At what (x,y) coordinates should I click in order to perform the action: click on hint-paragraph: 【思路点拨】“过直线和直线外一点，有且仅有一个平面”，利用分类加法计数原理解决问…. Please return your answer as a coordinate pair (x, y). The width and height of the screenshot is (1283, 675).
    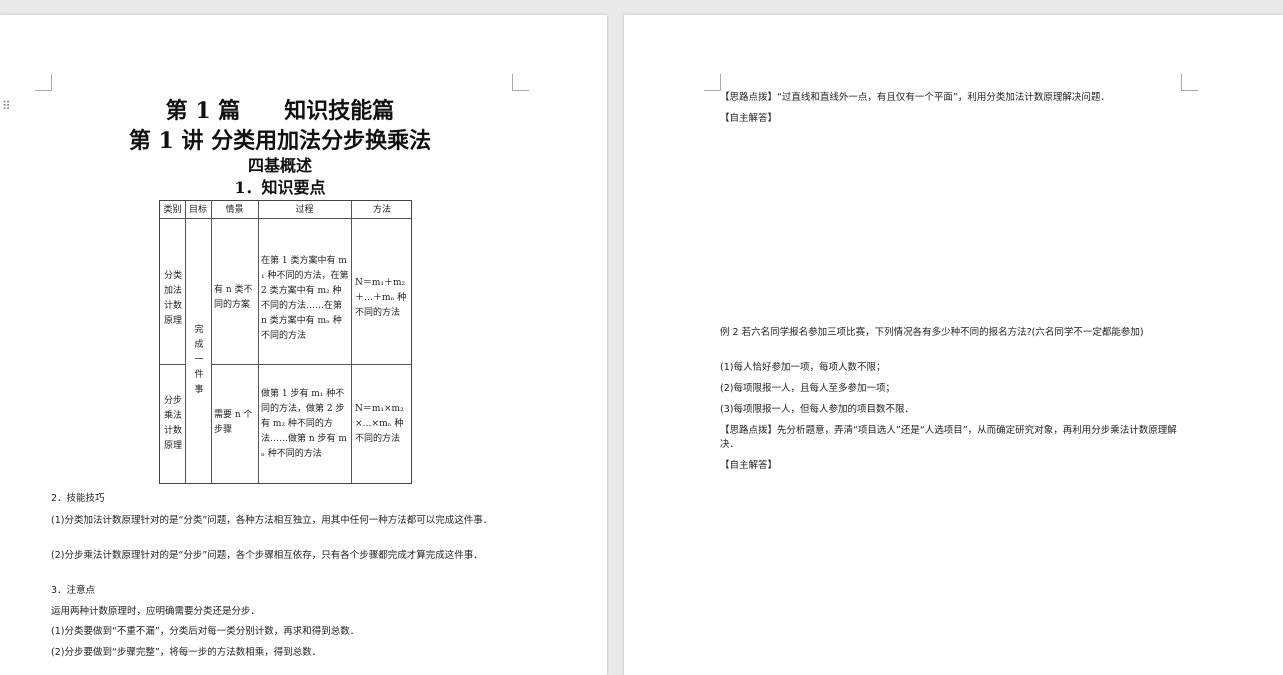
    Looking at the image, I should click on (915, 97).